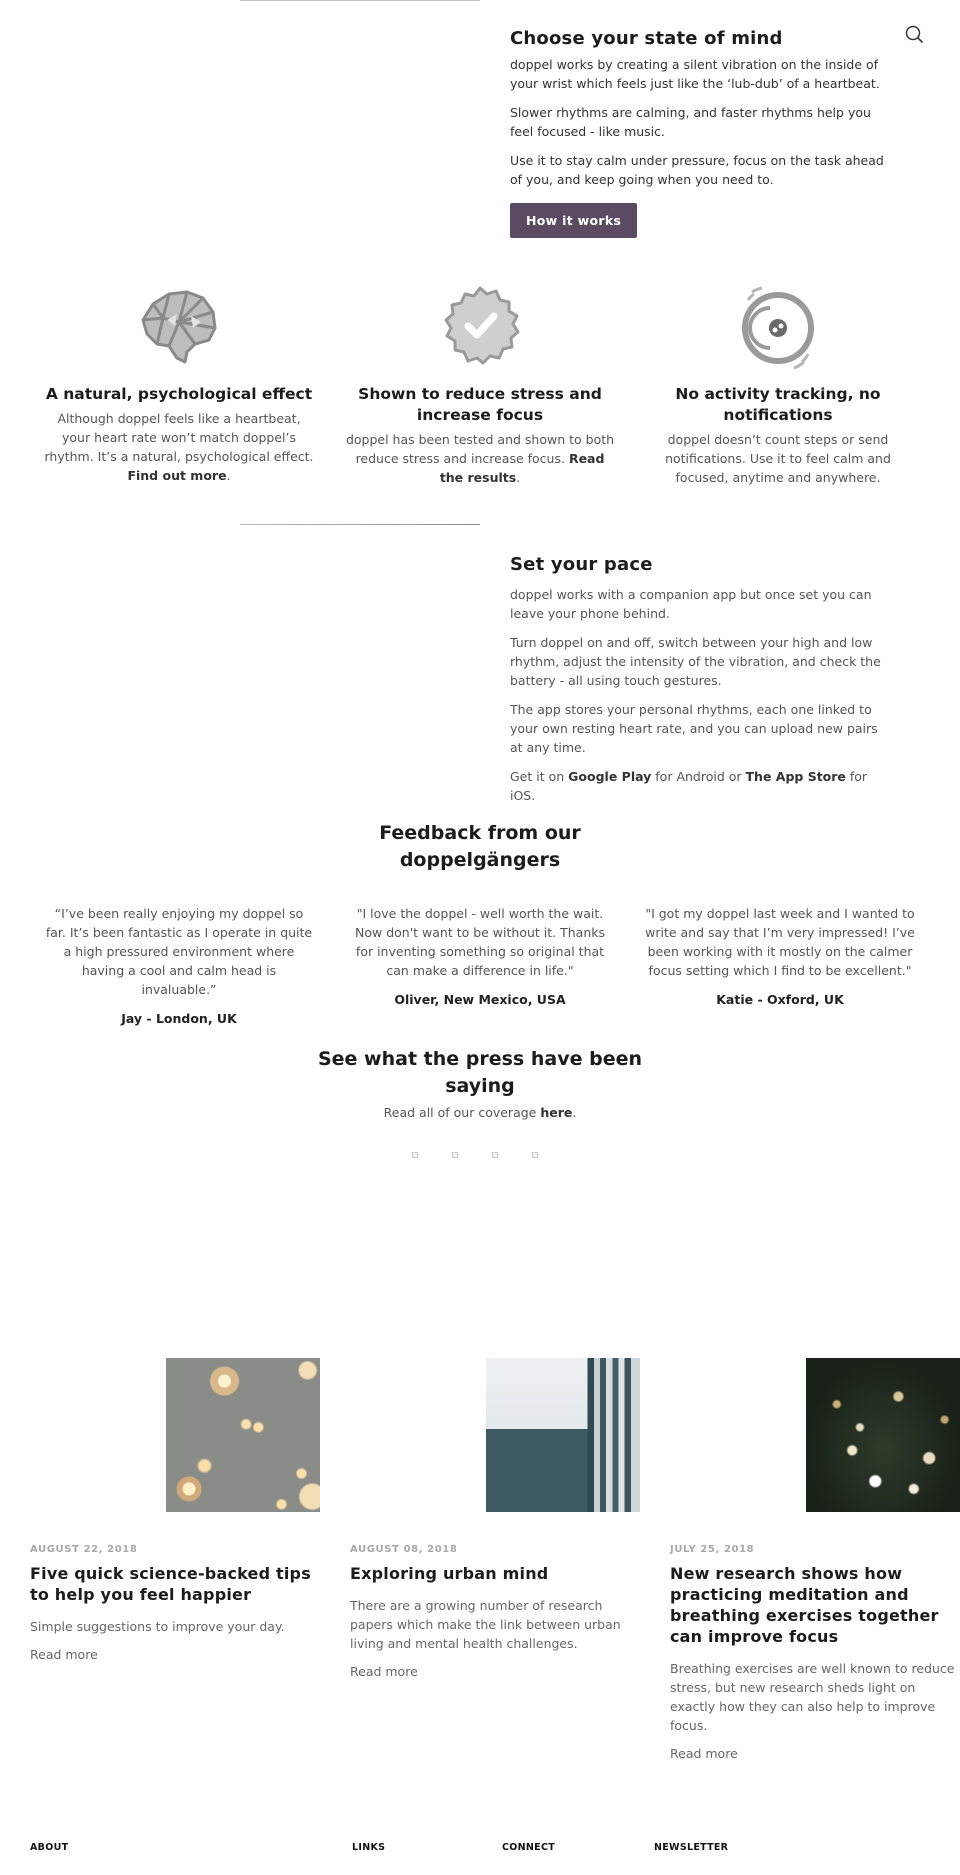 This screenshot has width=960, height=1875. Describe the element at coordinates (528, 1847) in the screenshot. I see `footer-heading-connect: CONNECT` at that location.